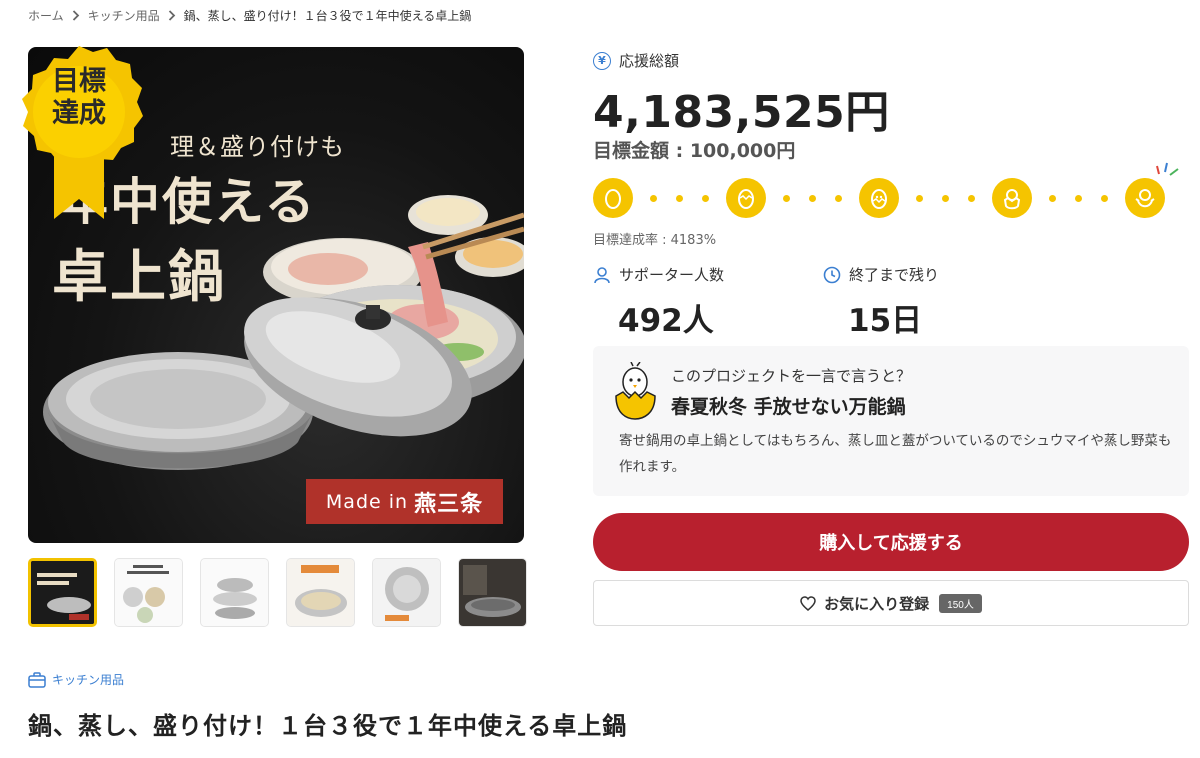  I want to click on buy-support-button: 購入して応援する, so click(891, 542).